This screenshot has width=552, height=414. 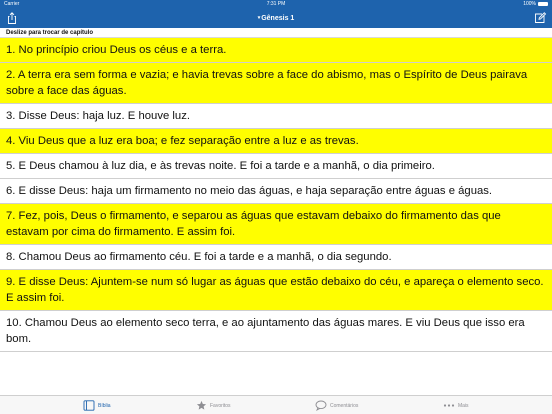 What do you see at coordinates (344, 405) in the screenshot?
I see `tab-label: Comentários` at bounding box center [344, 405].